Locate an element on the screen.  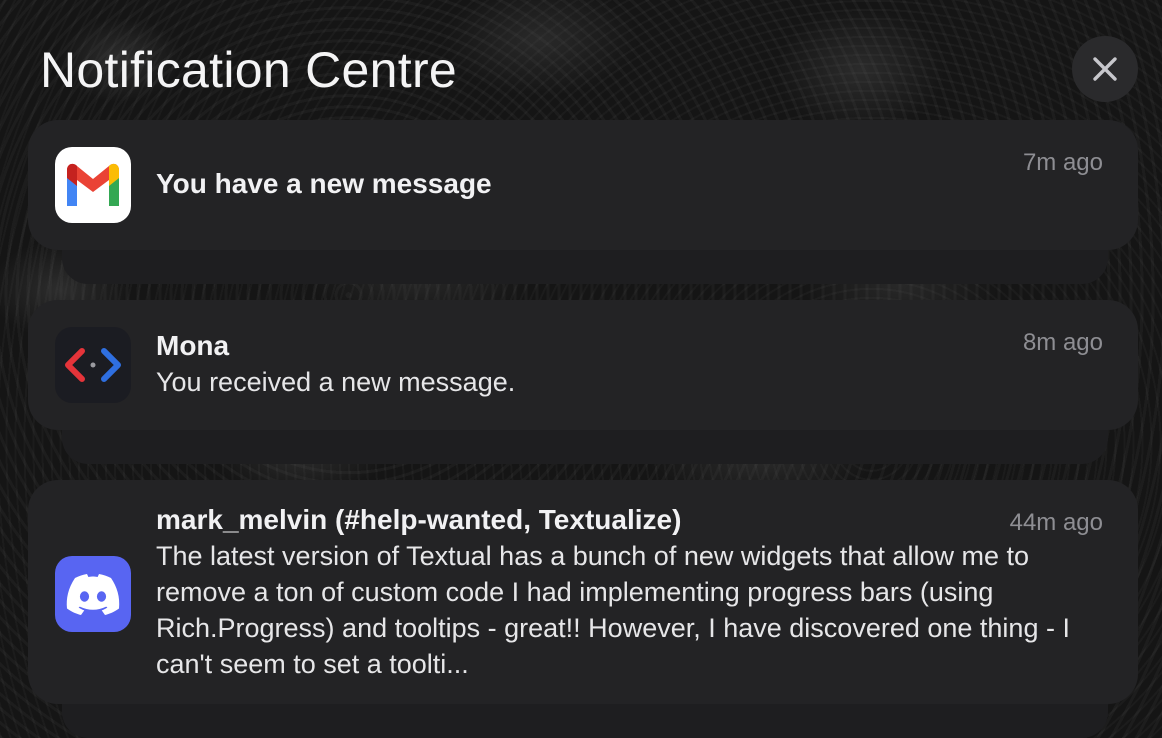
stacked-notification-shadow is located at coordinates (585, 721).